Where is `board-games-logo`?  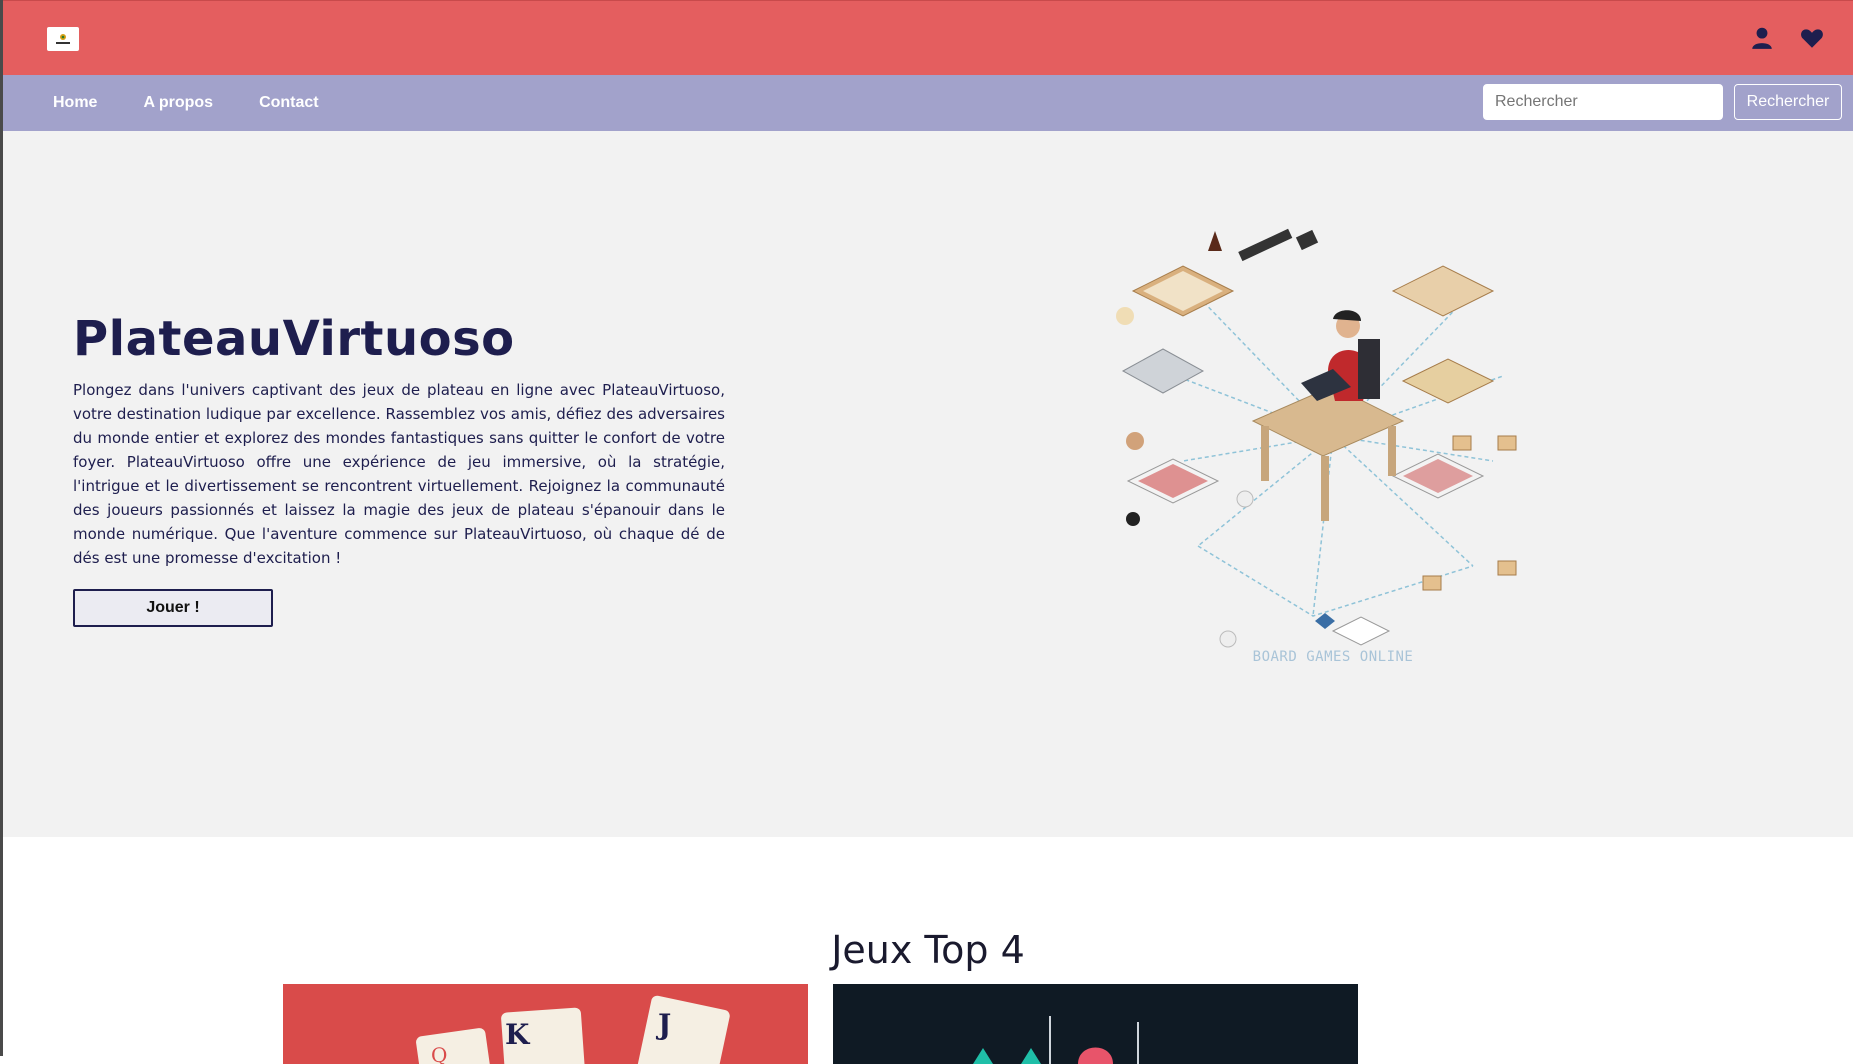 board-games-logo is located at coordinates (63, 39).